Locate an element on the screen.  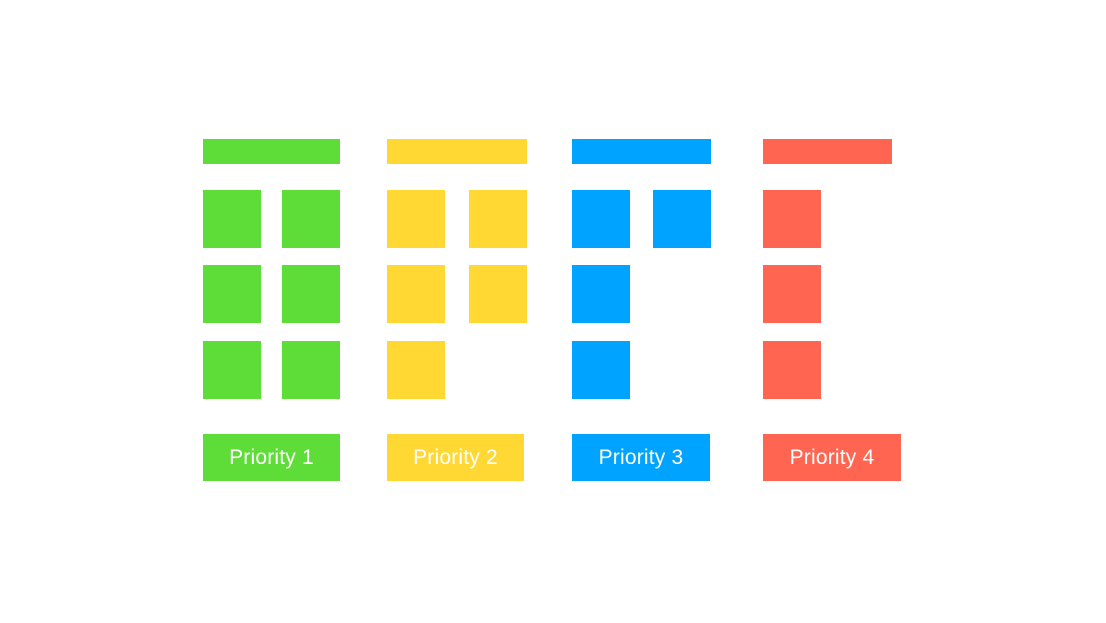
priority-3-header-bar is located at coordinates (641, 151).